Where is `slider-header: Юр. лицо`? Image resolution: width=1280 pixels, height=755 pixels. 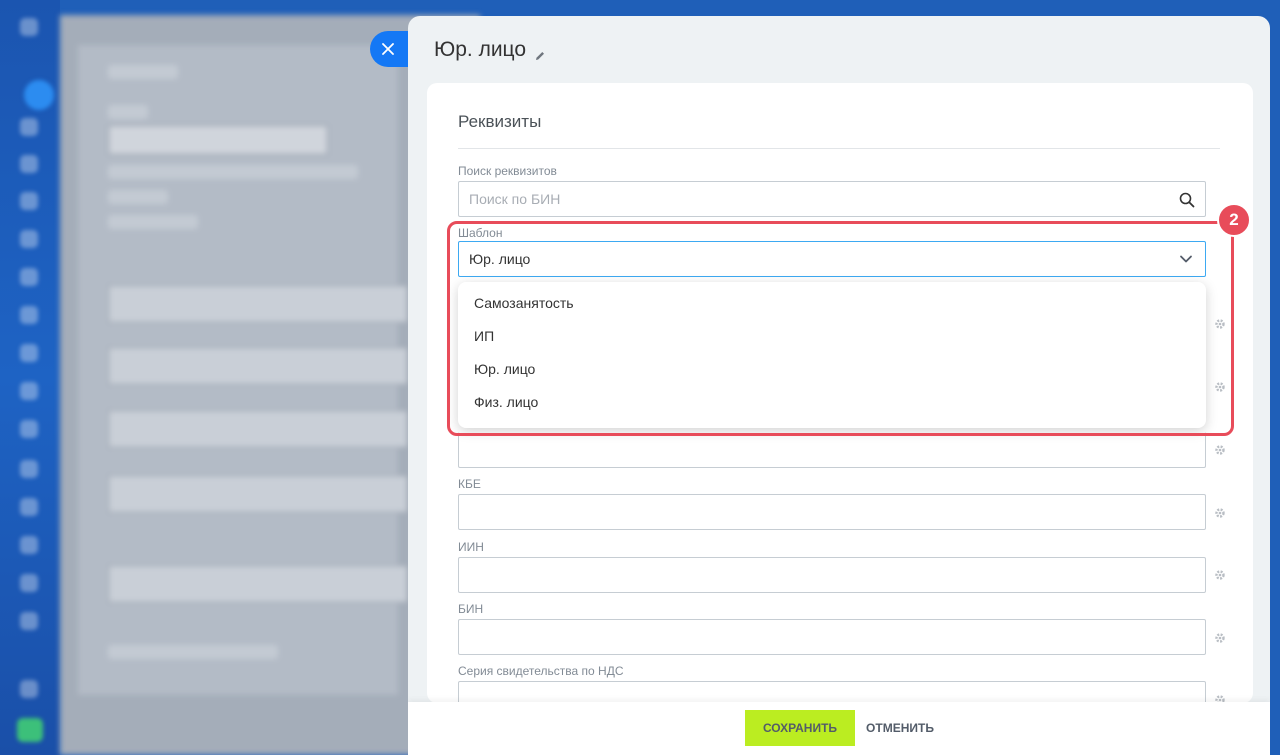
slider-header: Юр. лицо is located at coordinates (490, 50).